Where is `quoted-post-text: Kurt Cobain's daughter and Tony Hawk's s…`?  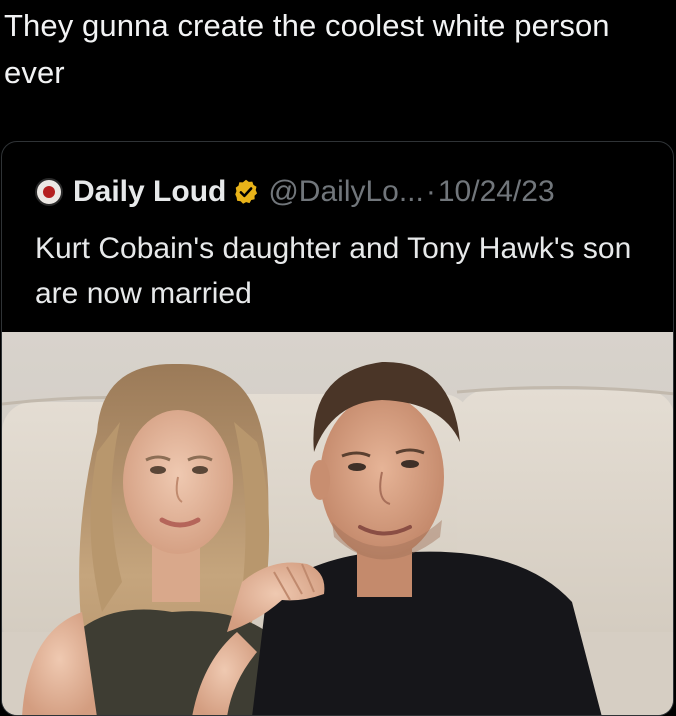 quoted-post-text: Kurt Cobain's daughter and Tony Hawk's s… is located at coordinates (333, 271).